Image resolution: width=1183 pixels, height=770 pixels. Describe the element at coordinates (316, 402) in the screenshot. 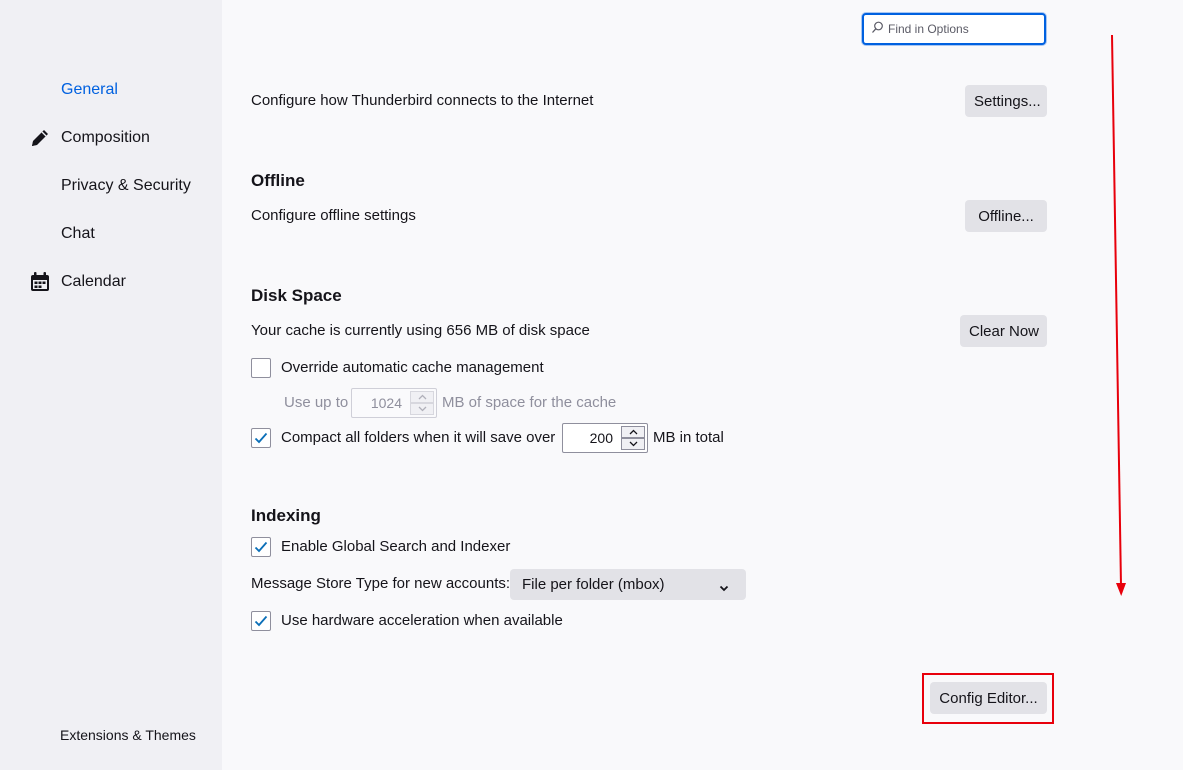

I see `use-up-to-label: Use up to` at that location.